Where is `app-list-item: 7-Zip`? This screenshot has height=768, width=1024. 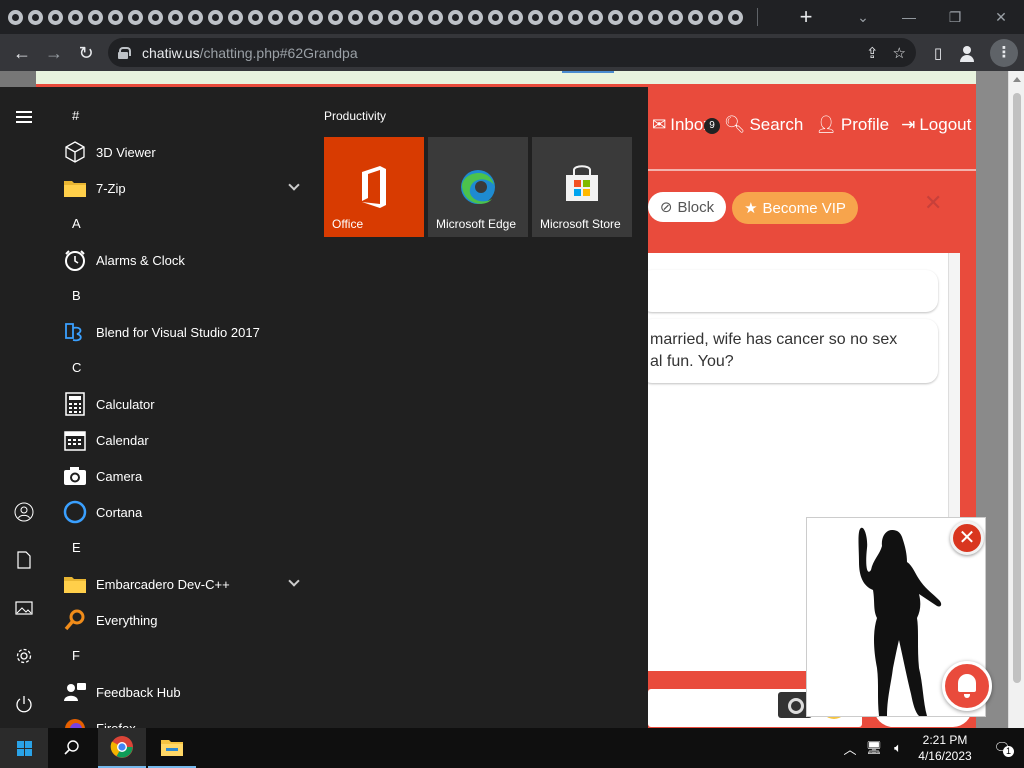
app-list-item: 7-Zip is located at coordinates (179, 188).